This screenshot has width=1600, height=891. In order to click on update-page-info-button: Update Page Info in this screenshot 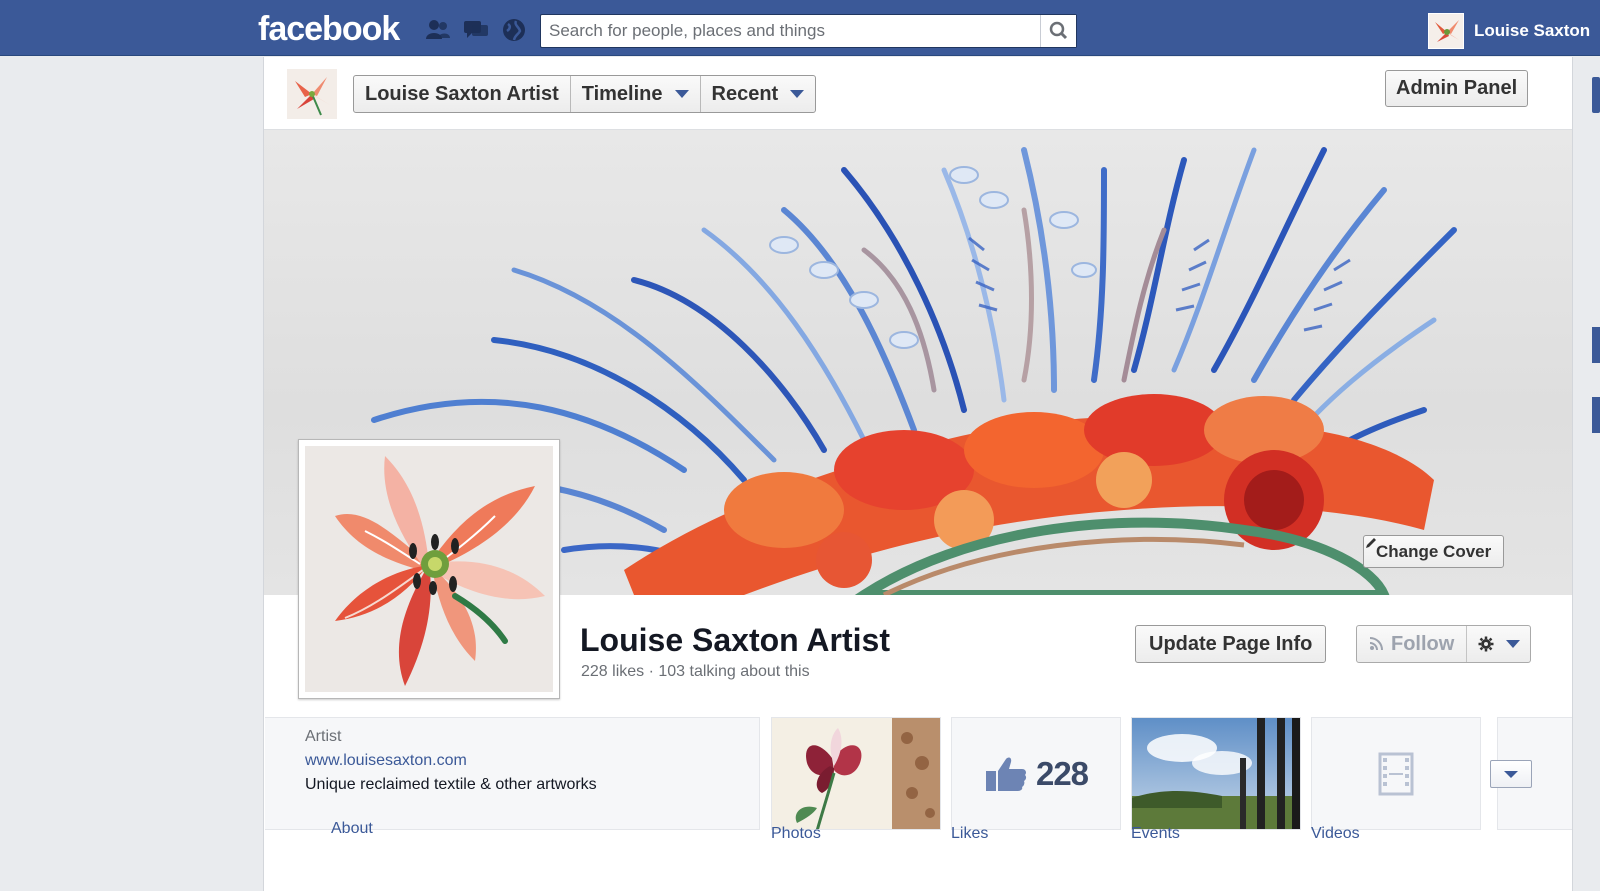, I will do `click(1231, 644)`.